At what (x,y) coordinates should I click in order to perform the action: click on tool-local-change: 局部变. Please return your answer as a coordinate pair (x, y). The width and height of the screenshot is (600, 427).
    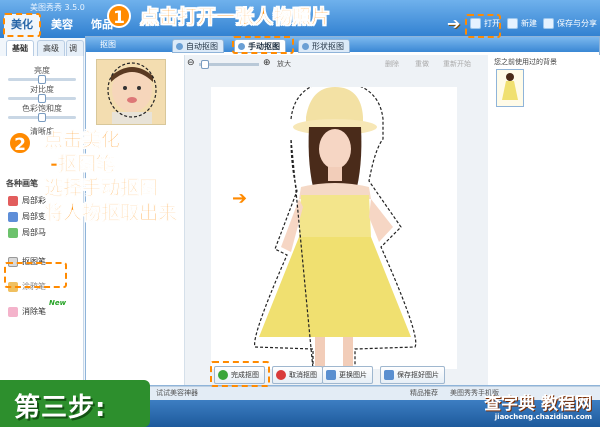
    Looking at the image, I should click on (27, 217).